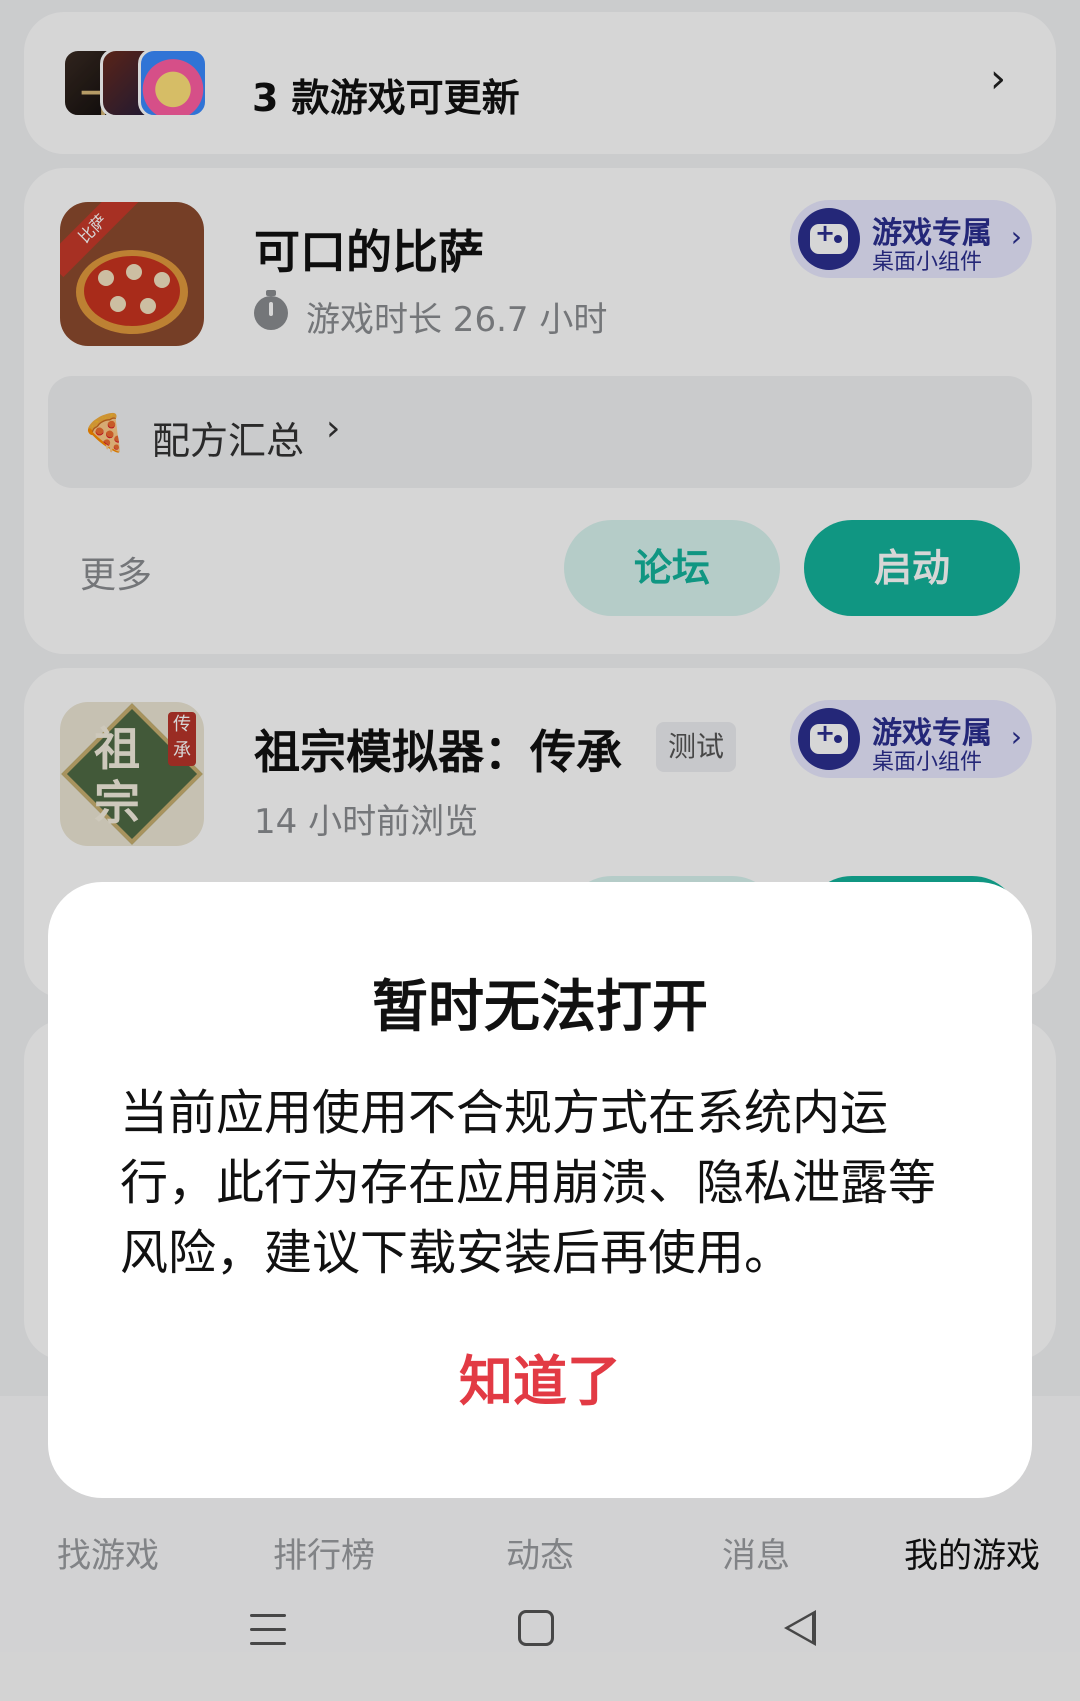  What do you see at coordinates (540, 1382) in the screenshot?
I see `got-it-button: 知道了` at bounding box center [540, 1382].